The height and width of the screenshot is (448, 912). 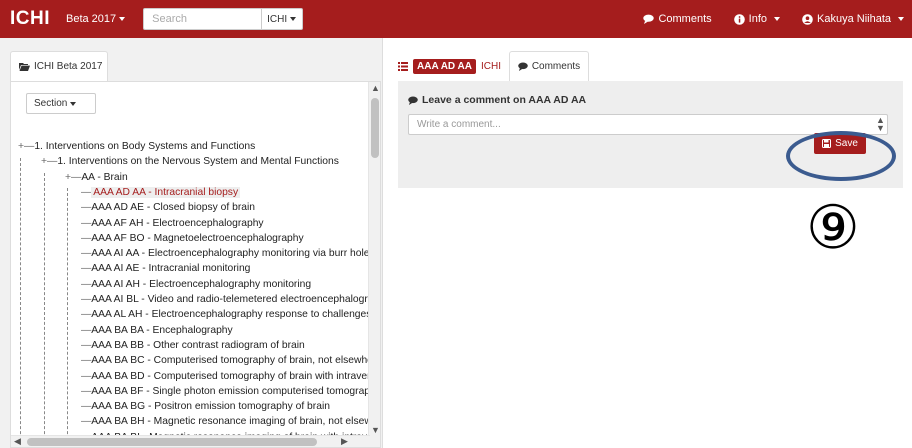 What do you see at coordinates (104, 177) in the screenshot?
I see `tree-item-label: AA - Brain` at bounding box center [104, 177].